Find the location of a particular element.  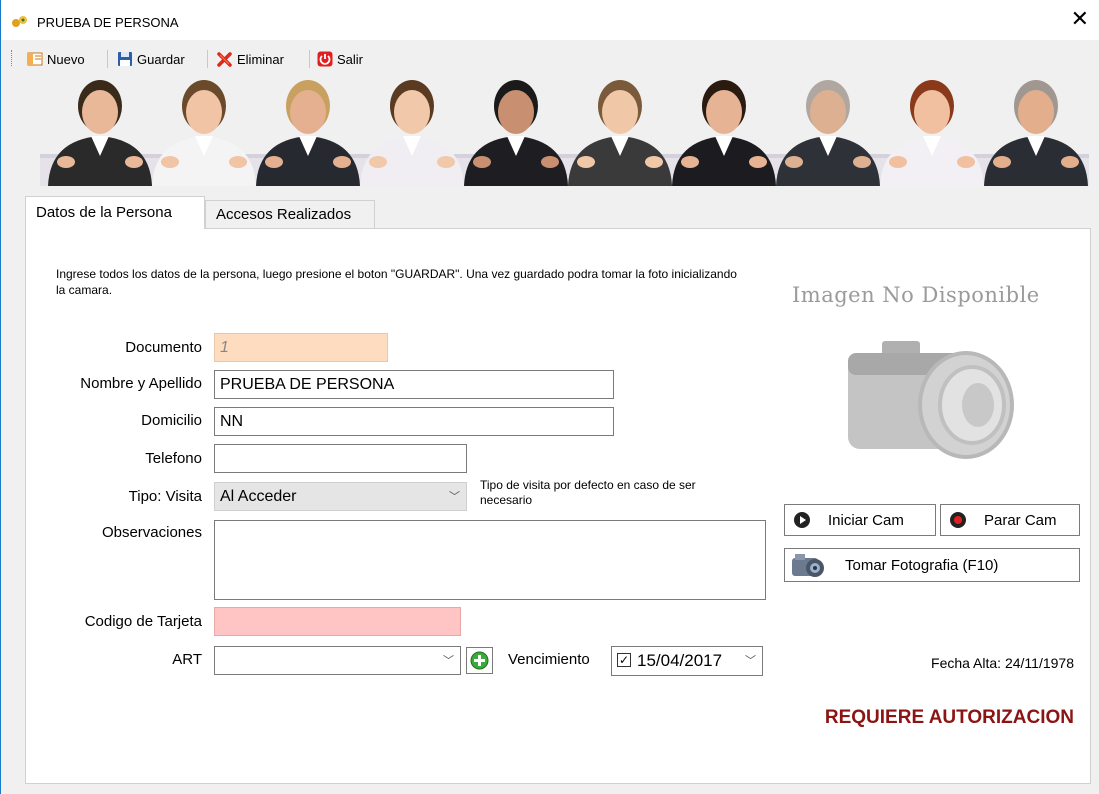

observaciones-textarea is located at coordinates (490, 560).